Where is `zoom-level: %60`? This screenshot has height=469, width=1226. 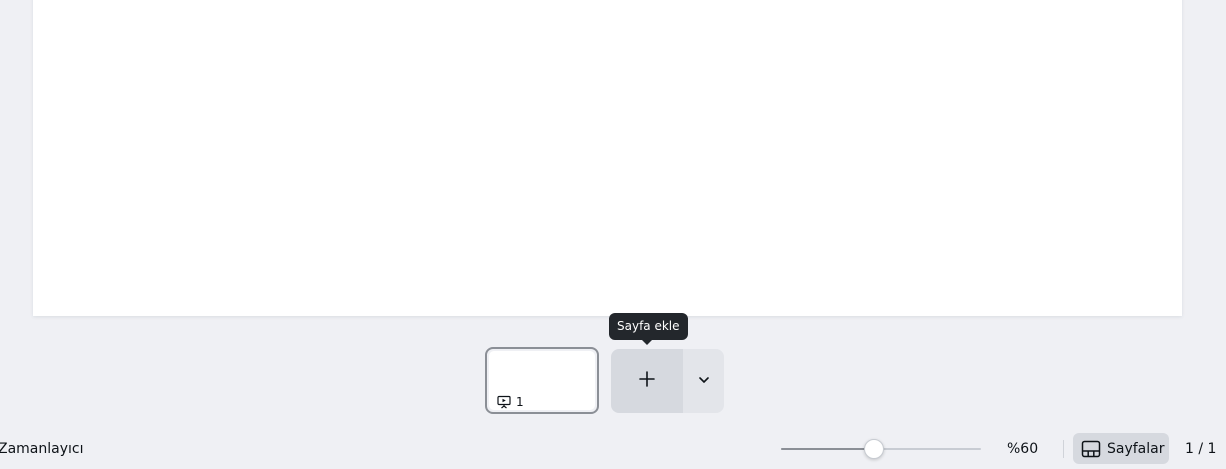
zoom-level: %60 is located at coordinates (1022, 449).